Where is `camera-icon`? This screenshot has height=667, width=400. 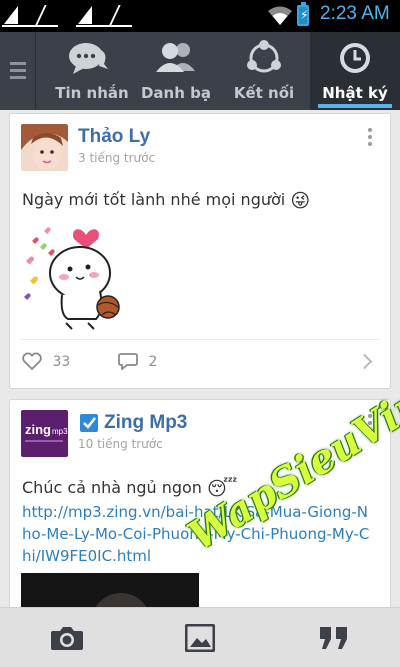
camera-icon is located at coordinates (67, 638).